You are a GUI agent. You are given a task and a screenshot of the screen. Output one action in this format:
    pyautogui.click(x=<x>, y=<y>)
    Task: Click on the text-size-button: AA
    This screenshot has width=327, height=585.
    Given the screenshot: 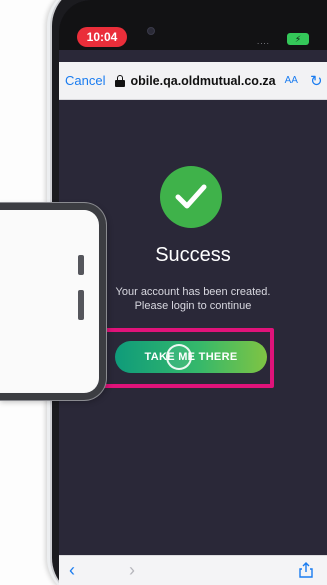 What is the action you would take?
    pyautogui.click(x=291, y=80)
    